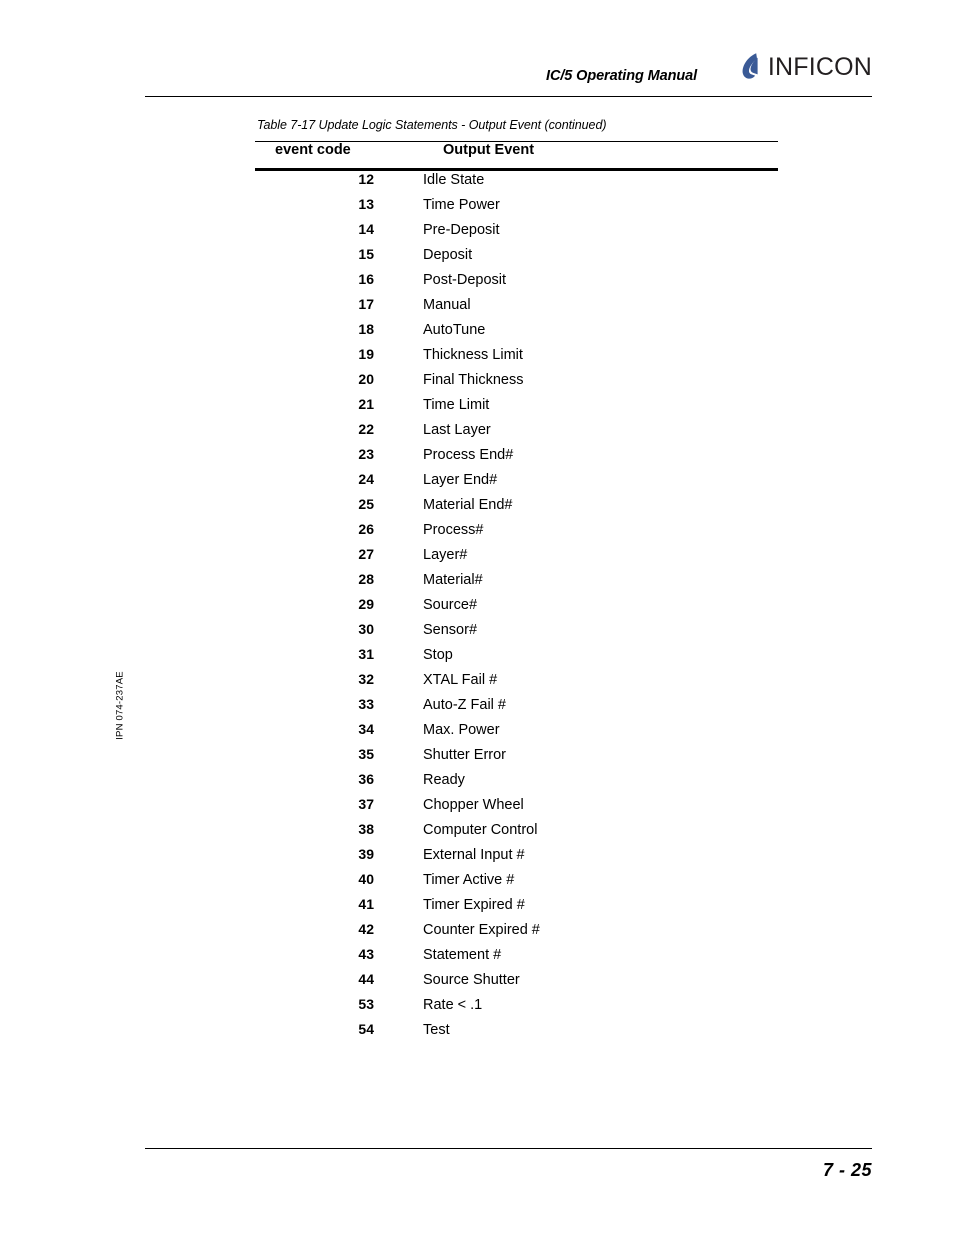 The width and height of the screenshot is (954, 1235). I want to click on table-row: 24 Layer End#, so click(516, 483).